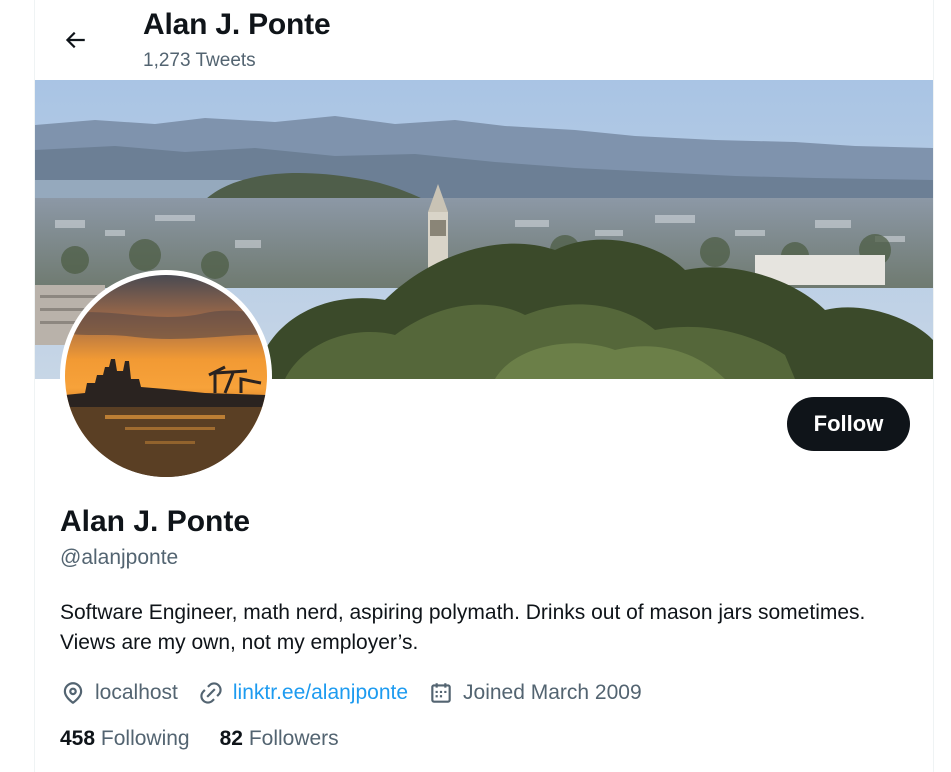 Image resolution: width=951 pixels, height=772 pixels. What do you see at coordinates (73, 693) in the screenshot?
I see `location-pin-icon` at bounding box center [73, 693].